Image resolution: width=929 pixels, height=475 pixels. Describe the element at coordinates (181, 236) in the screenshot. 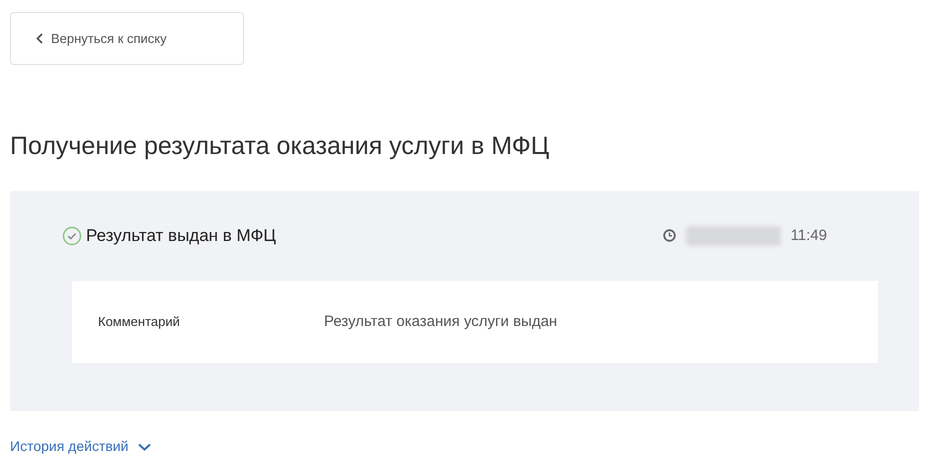

I see `status-label: Результат выдан в МФЦ` at that location.